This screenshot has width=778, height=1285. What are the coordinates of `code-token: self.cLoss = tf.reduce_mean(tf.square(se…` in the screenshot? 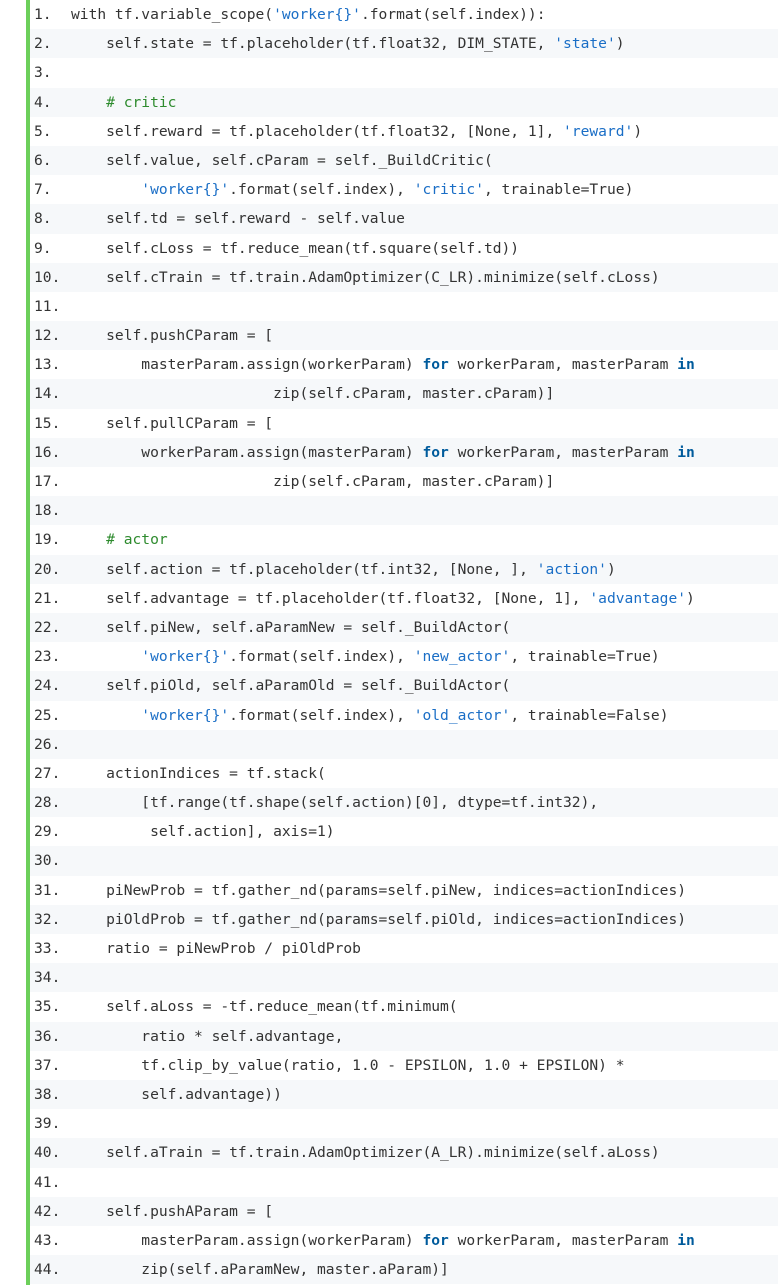 It's located at (295, 248).